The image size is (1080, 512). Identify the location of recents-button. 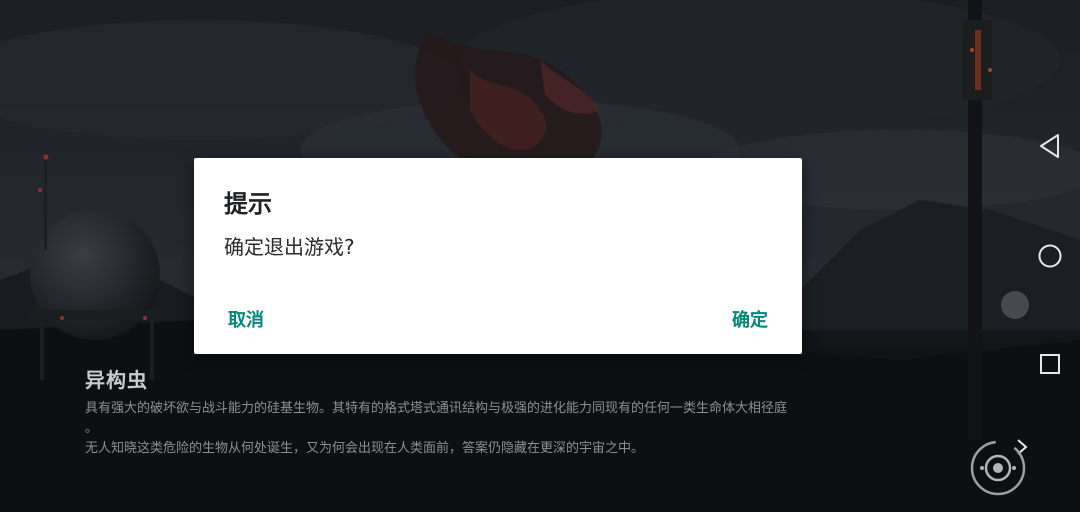
(1050, 364).